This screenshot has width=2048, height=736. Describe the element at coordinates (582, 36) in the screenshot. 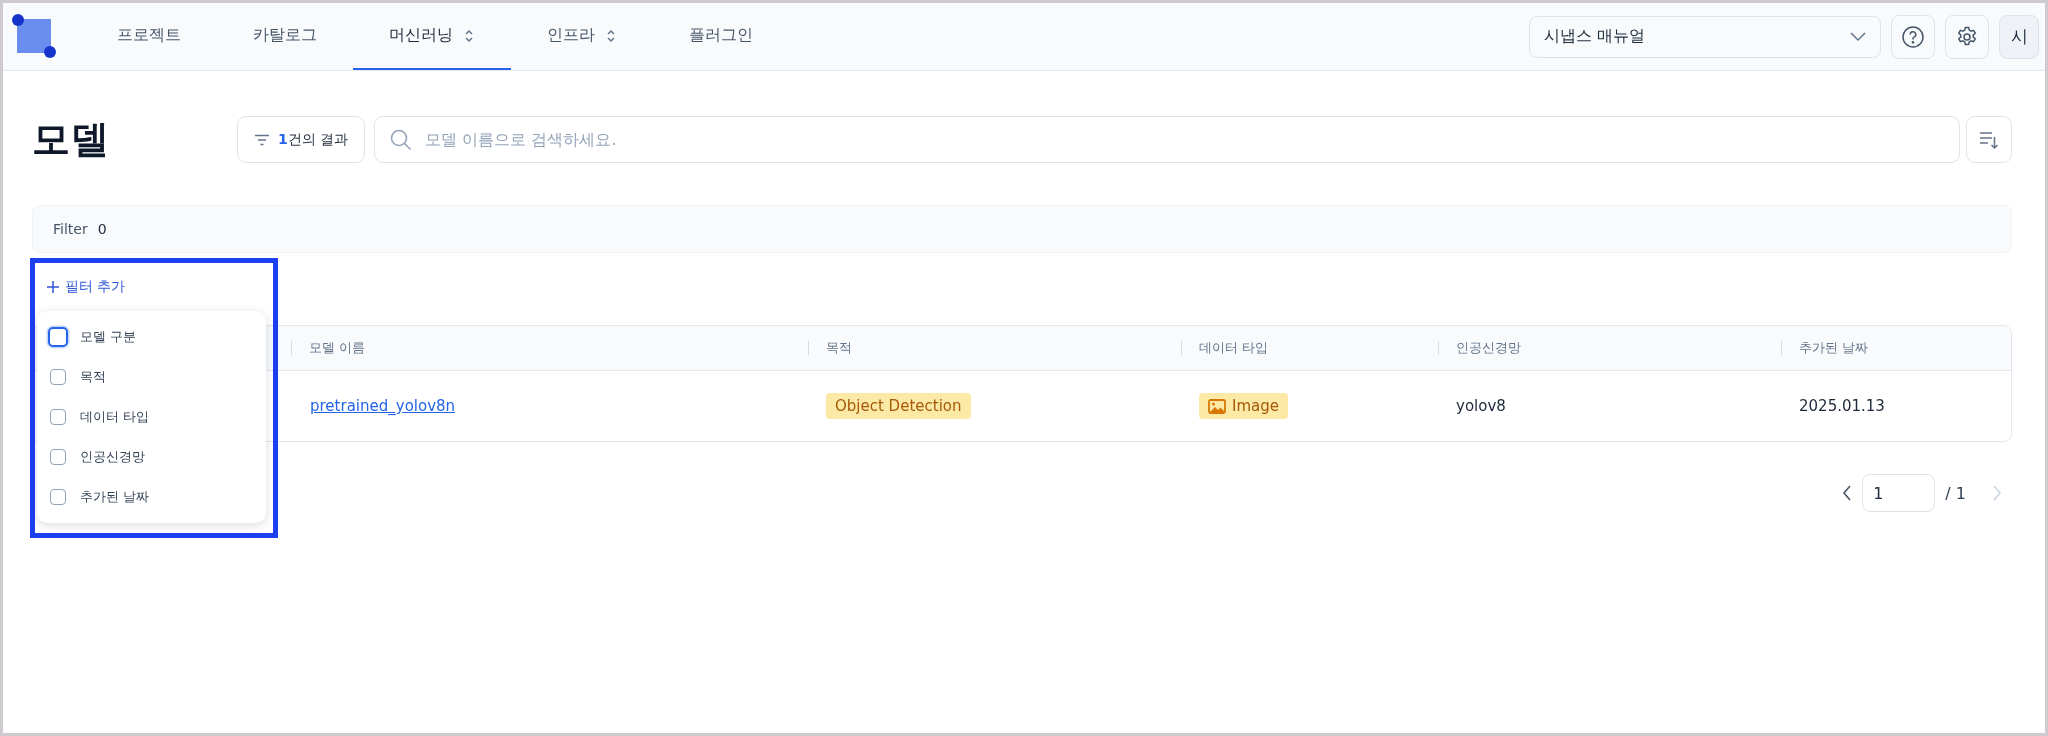

I see `nav-tab: 인프라` at that location.